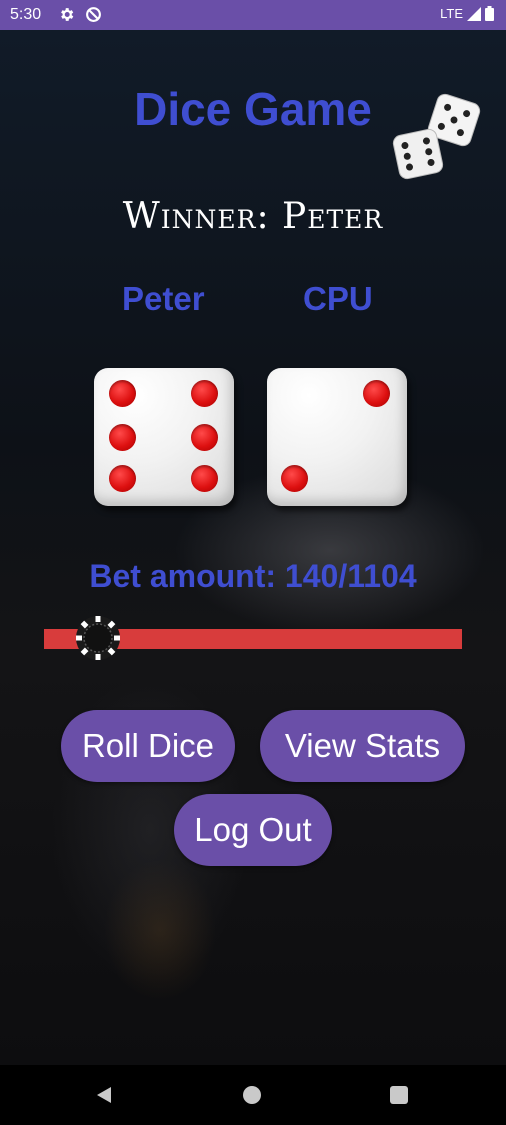  I want to click on view-stats-button: View Stats, so click(362, 746).